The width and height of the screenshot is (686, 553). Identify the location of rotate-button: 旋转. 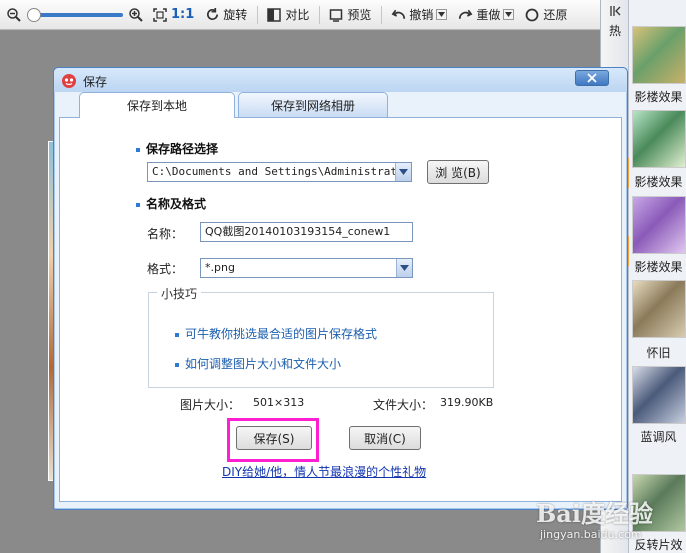
(225, 14).